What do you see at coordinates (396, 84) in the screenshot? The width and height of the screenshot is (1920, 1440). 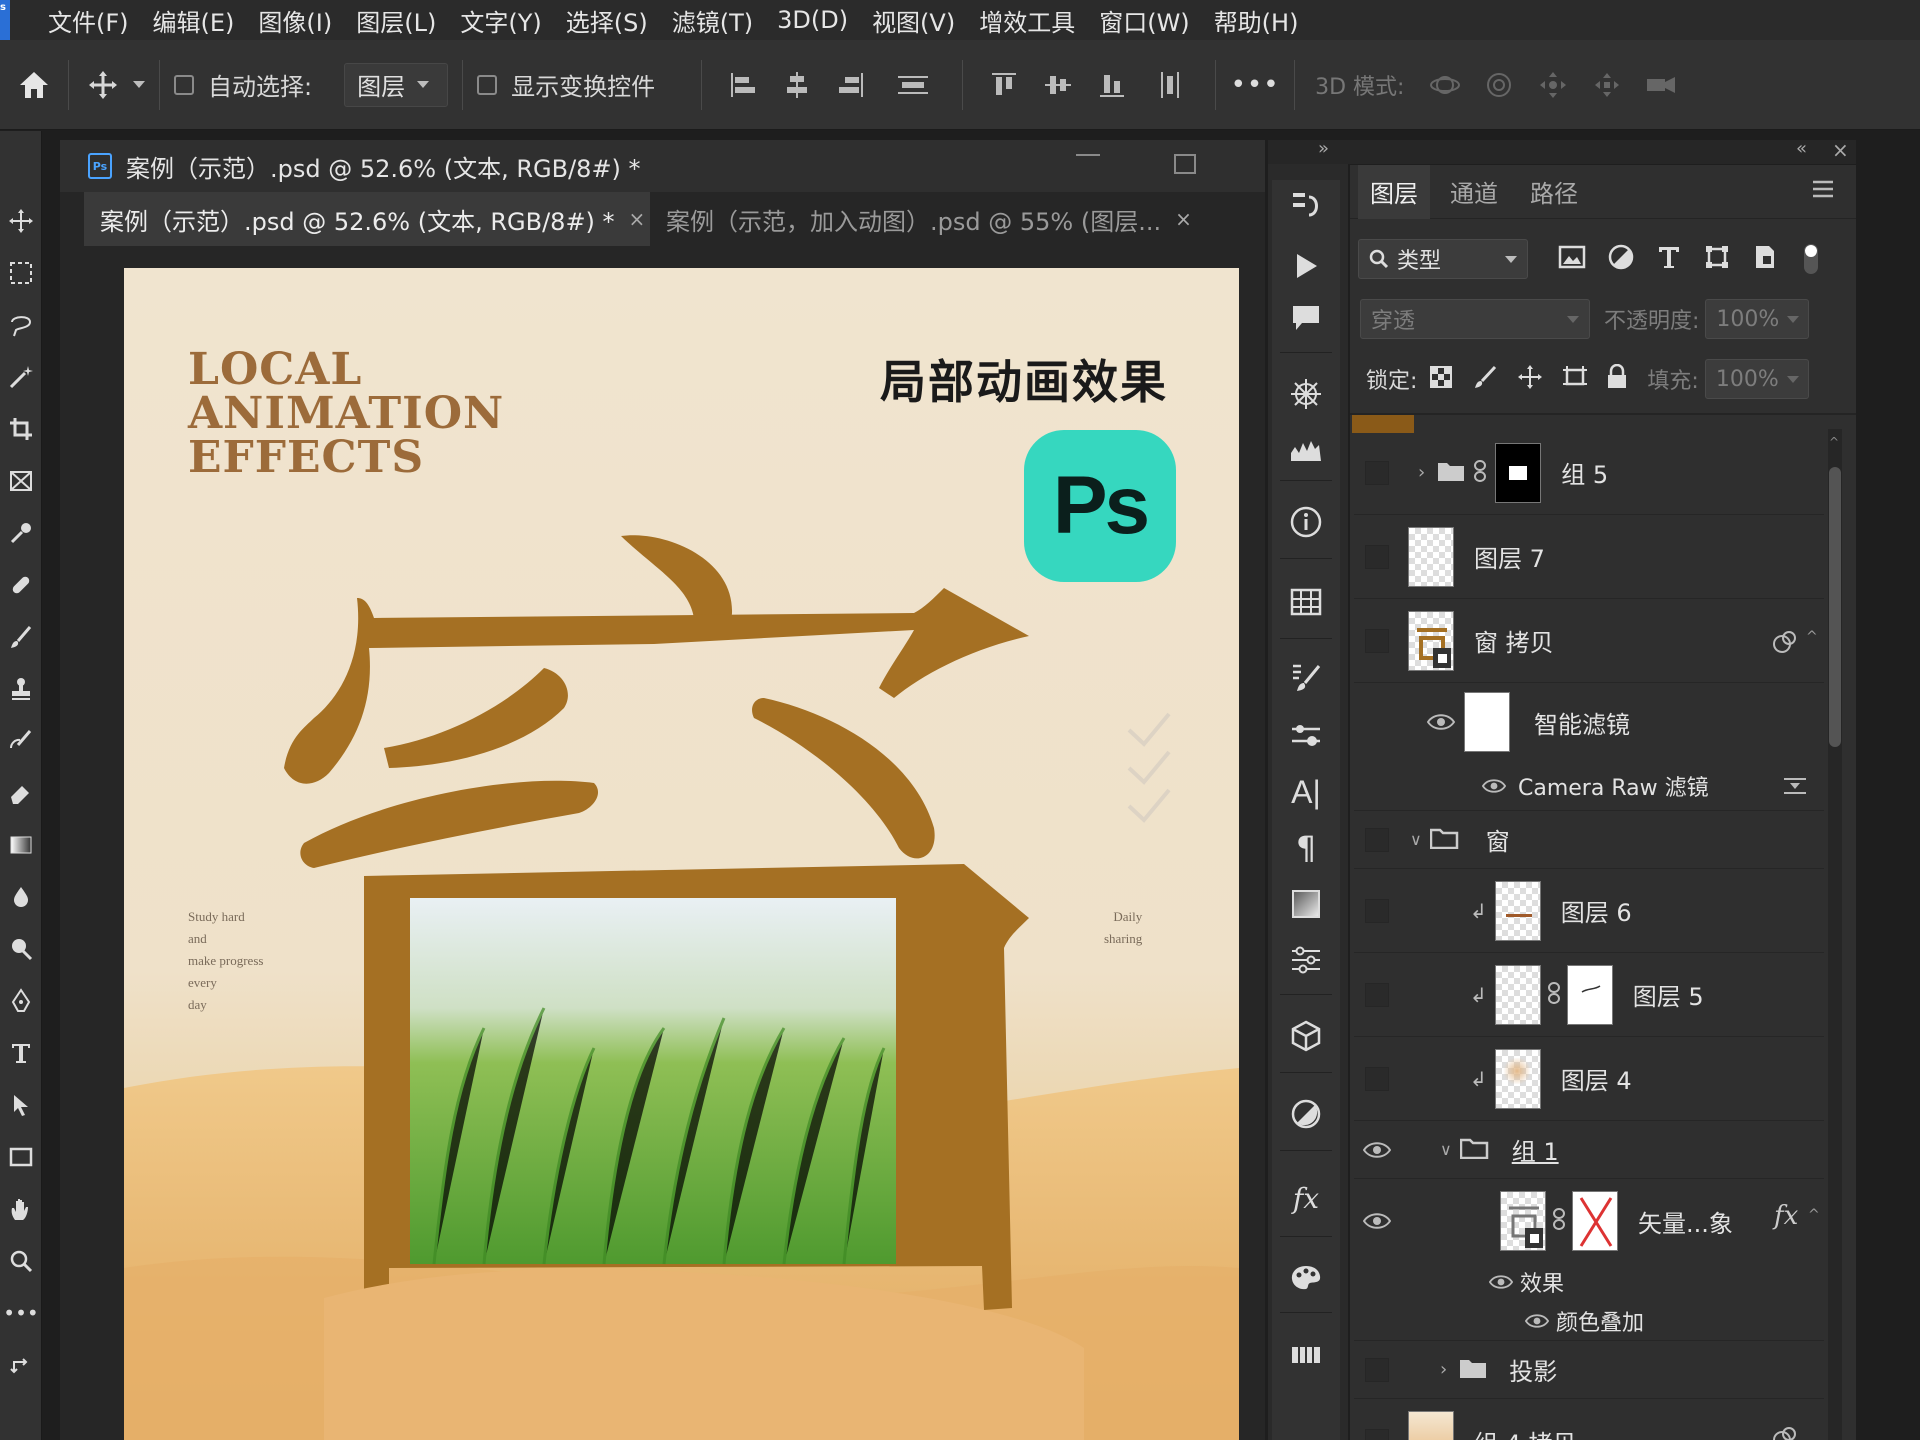 I see `auto-select-dropdown: 图层` at bounding box center [396, 84].